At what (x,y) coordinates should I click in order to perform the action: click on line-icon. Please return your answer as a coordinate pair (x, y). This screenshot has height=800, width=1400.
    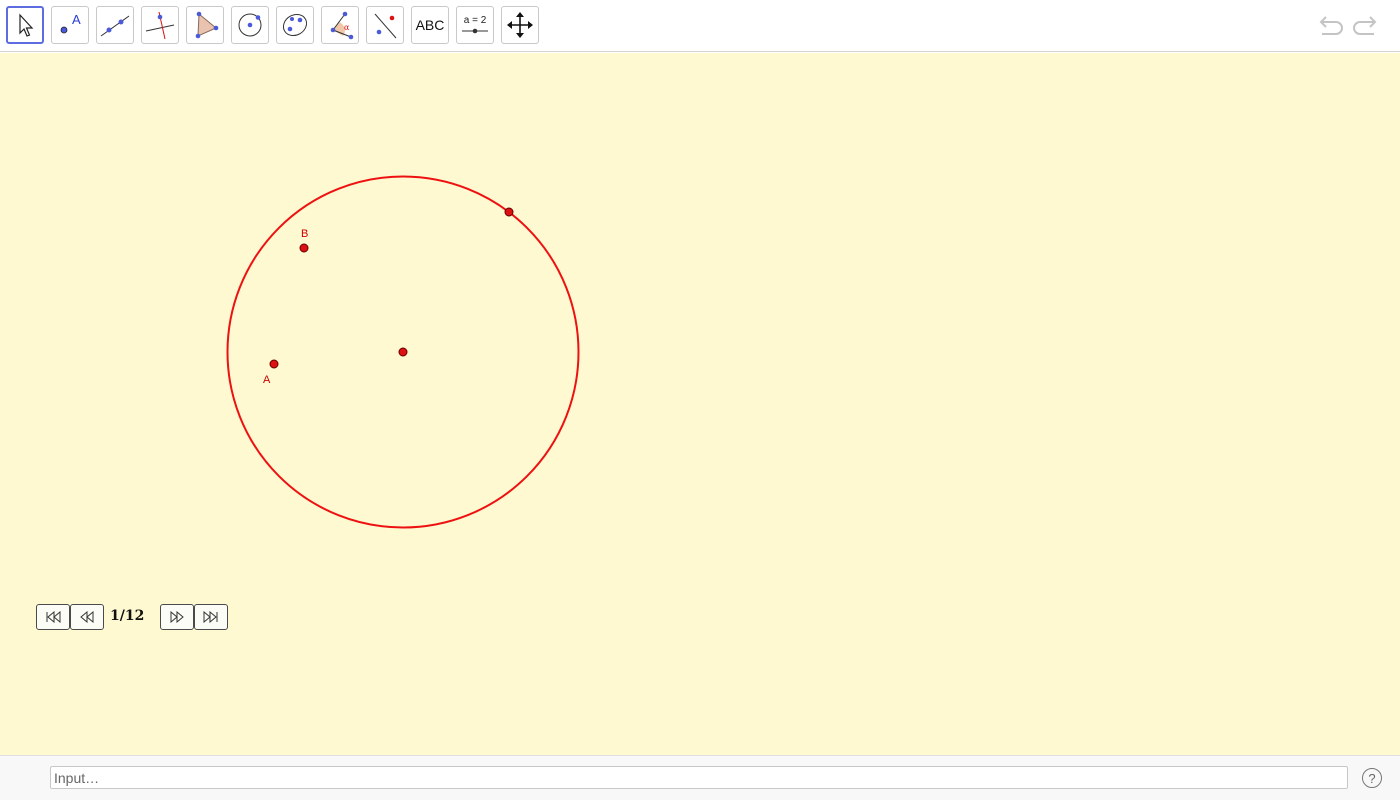
    Looking at the image, I should click on (115, 26).